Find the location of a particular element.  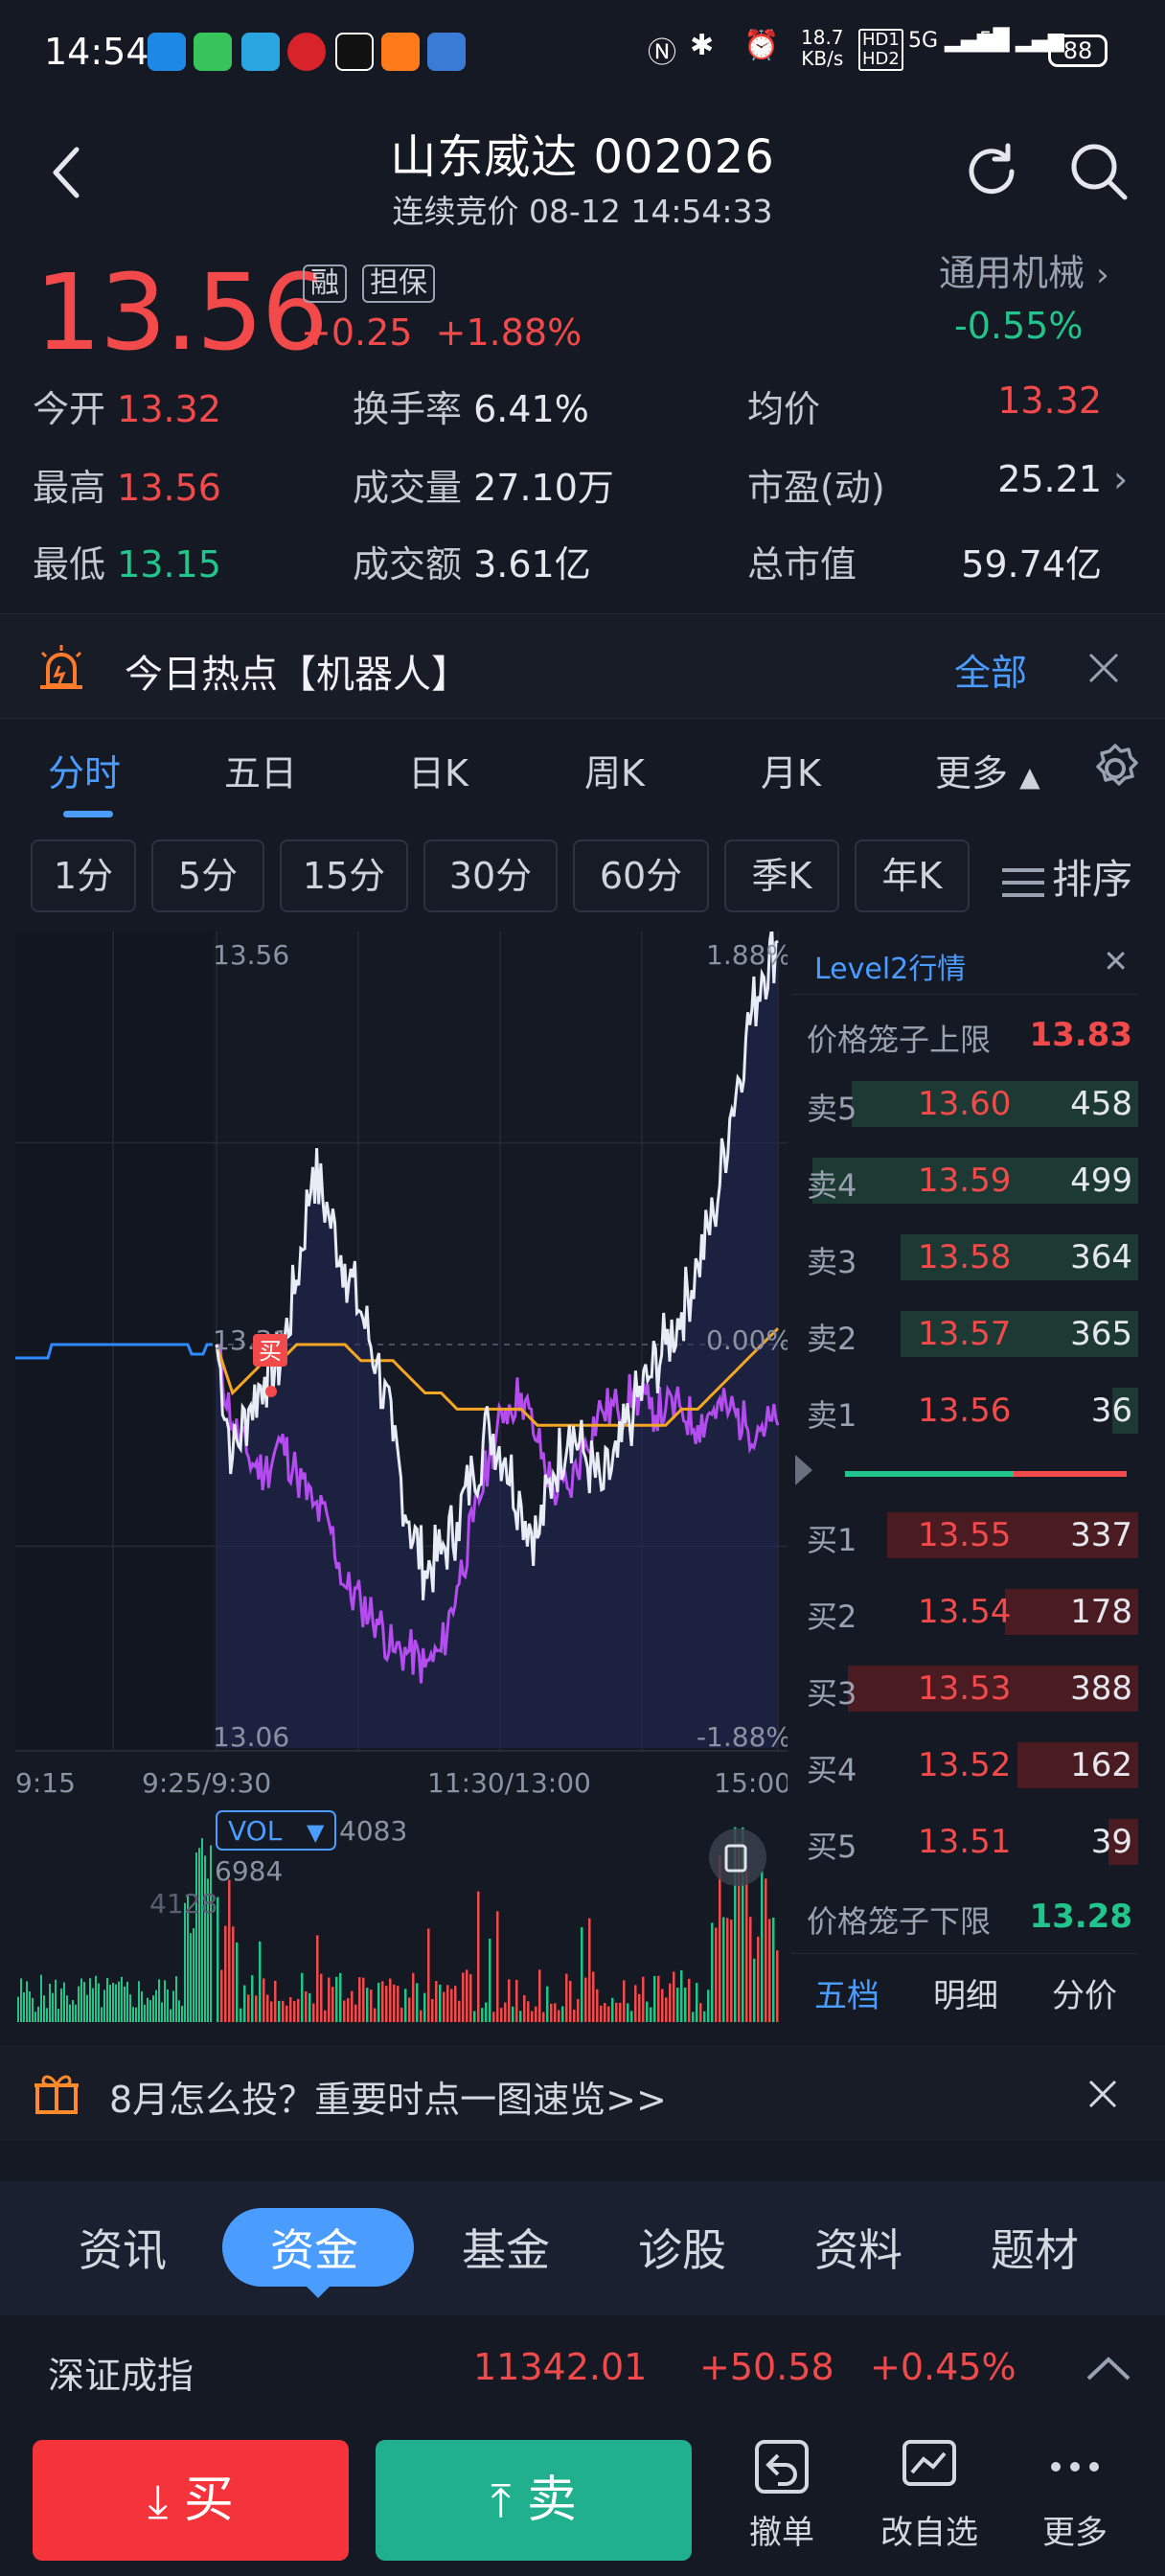

period-5min: 5分 is located at coordinates (207, 876).